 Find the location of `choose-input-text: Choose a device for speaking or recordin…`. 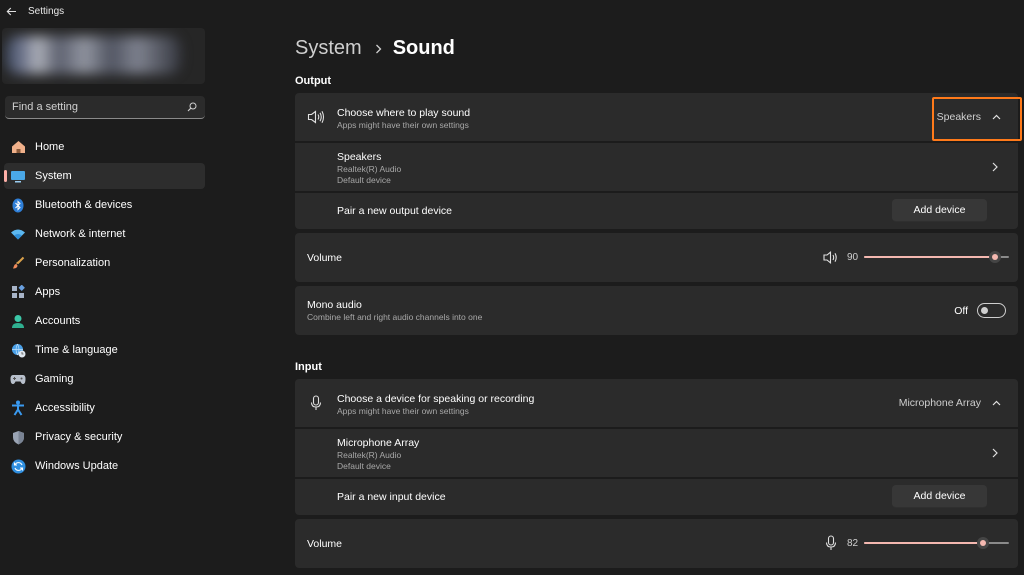

choose-input-text: Choose a device for speaking or recordin… is located at coordinates (435, 405).